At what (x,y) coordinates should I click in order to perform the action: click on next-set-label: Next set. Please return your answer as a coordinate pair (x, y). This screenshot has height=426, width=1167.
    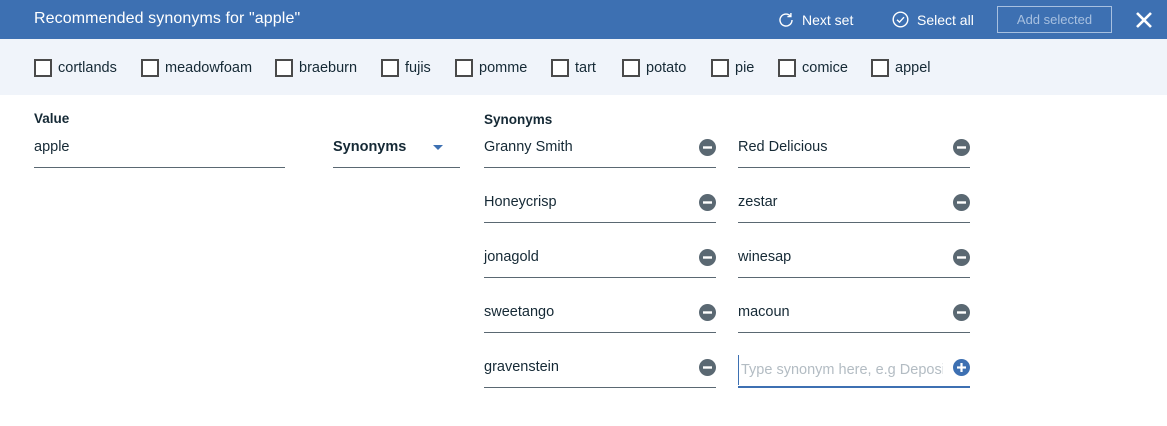
    Looking at the image, I should click on (828, 19).